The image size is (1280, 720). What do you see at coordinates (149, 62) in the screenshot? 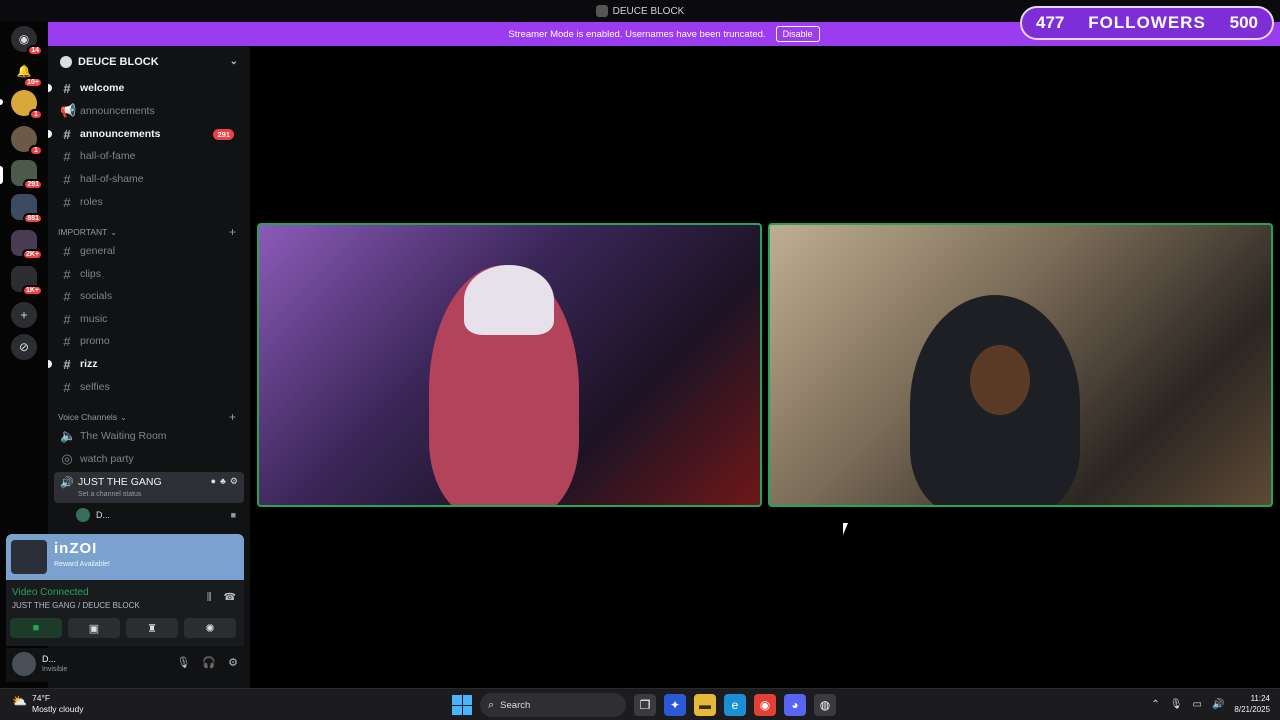
I see `server-header: DEUCE BLOCK ⌄` at bounding box center [149, 62].